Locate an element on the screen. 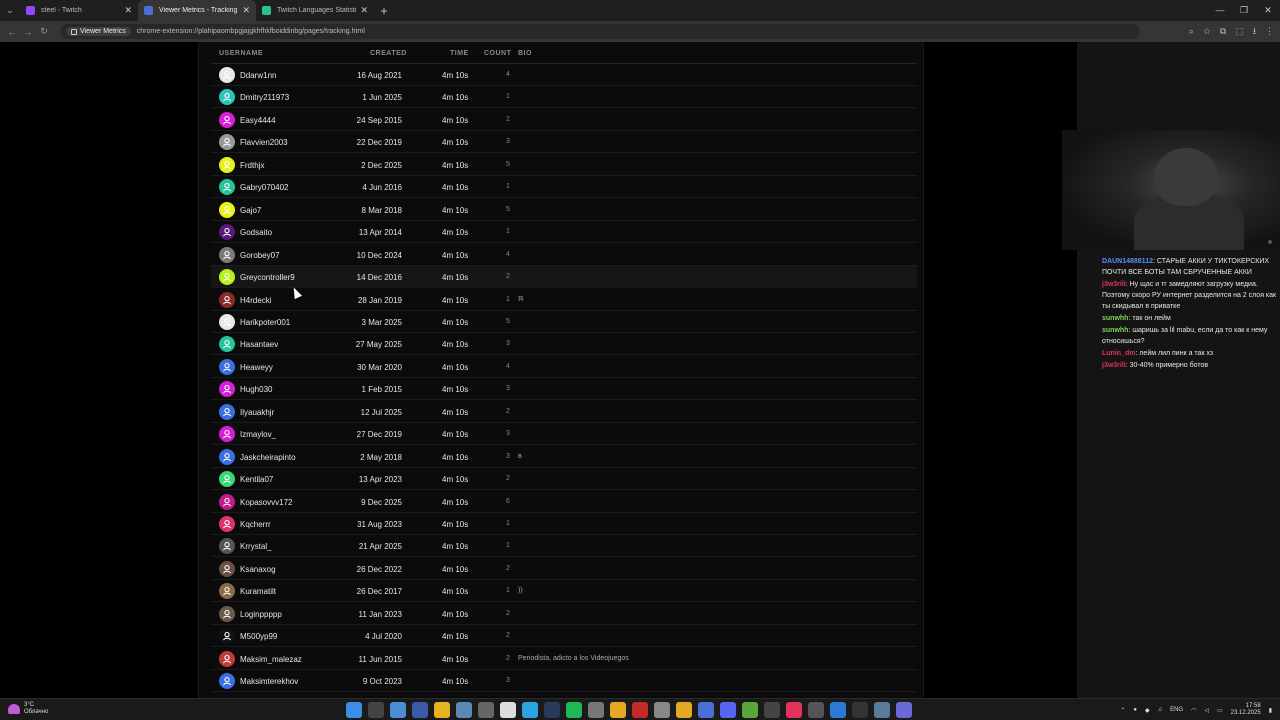  table-row: Ksanaxog 26 Dec 2022 4m 10s 2 is located at coordinates (564, 569).